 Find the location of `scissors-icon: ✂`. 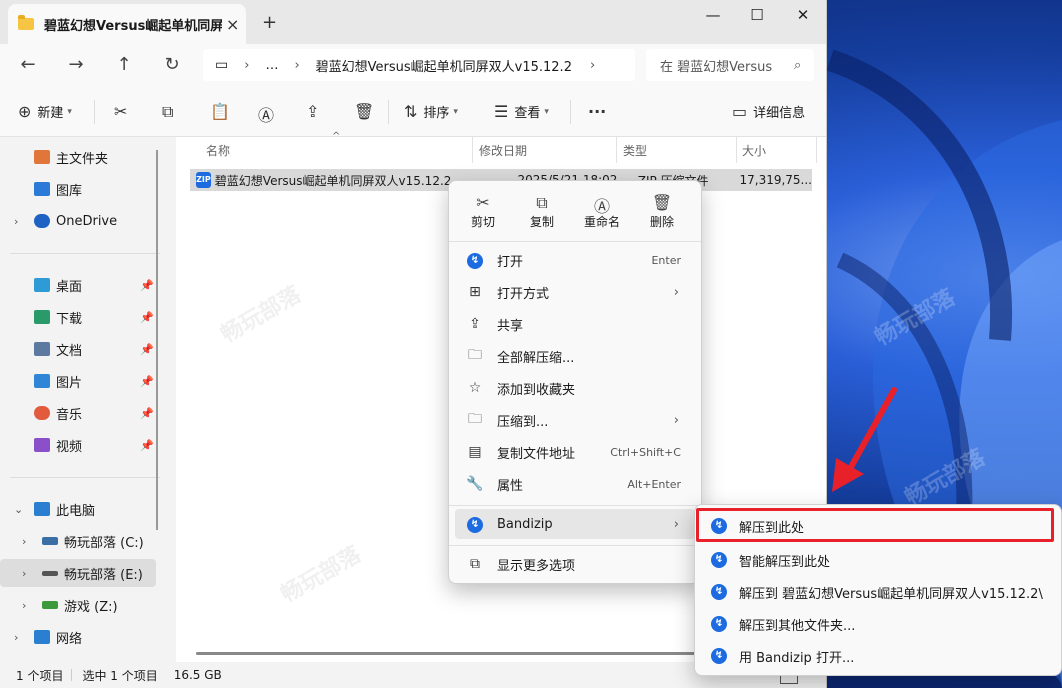

scissors-icon: ✂ is located at coordinates (483, 202).